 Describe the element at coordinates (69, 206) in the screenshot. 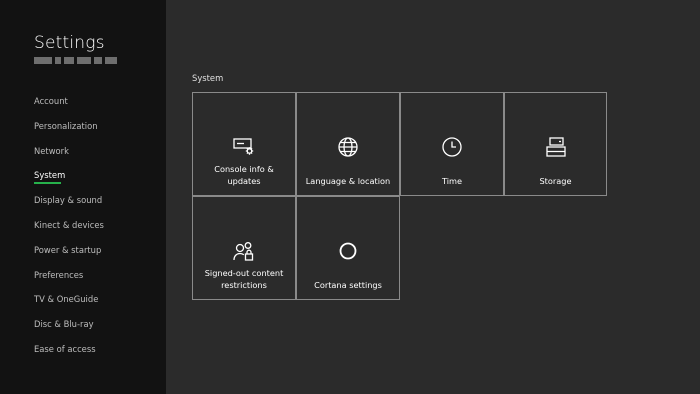

I see `sidebar-item-display-sound: Display & sound` at that location.